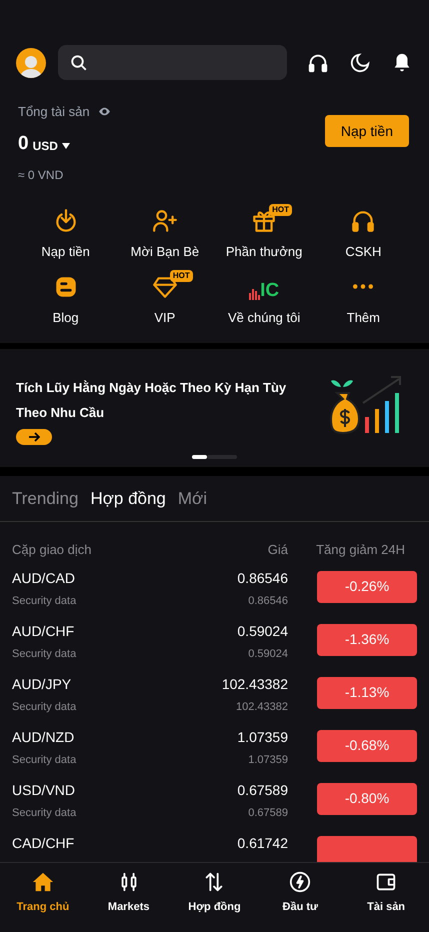 The width and height of the screenshot is (429, 932). Describe the element at coordinates (52, 550) in the screenshot. I see `column-header: Cặp giao dịch` at that location.